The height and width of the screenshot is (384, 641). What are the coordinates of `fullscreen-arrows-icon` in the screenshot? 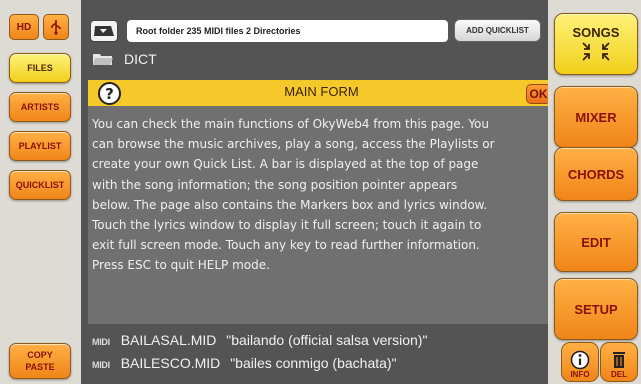 It's located at (596, 51).